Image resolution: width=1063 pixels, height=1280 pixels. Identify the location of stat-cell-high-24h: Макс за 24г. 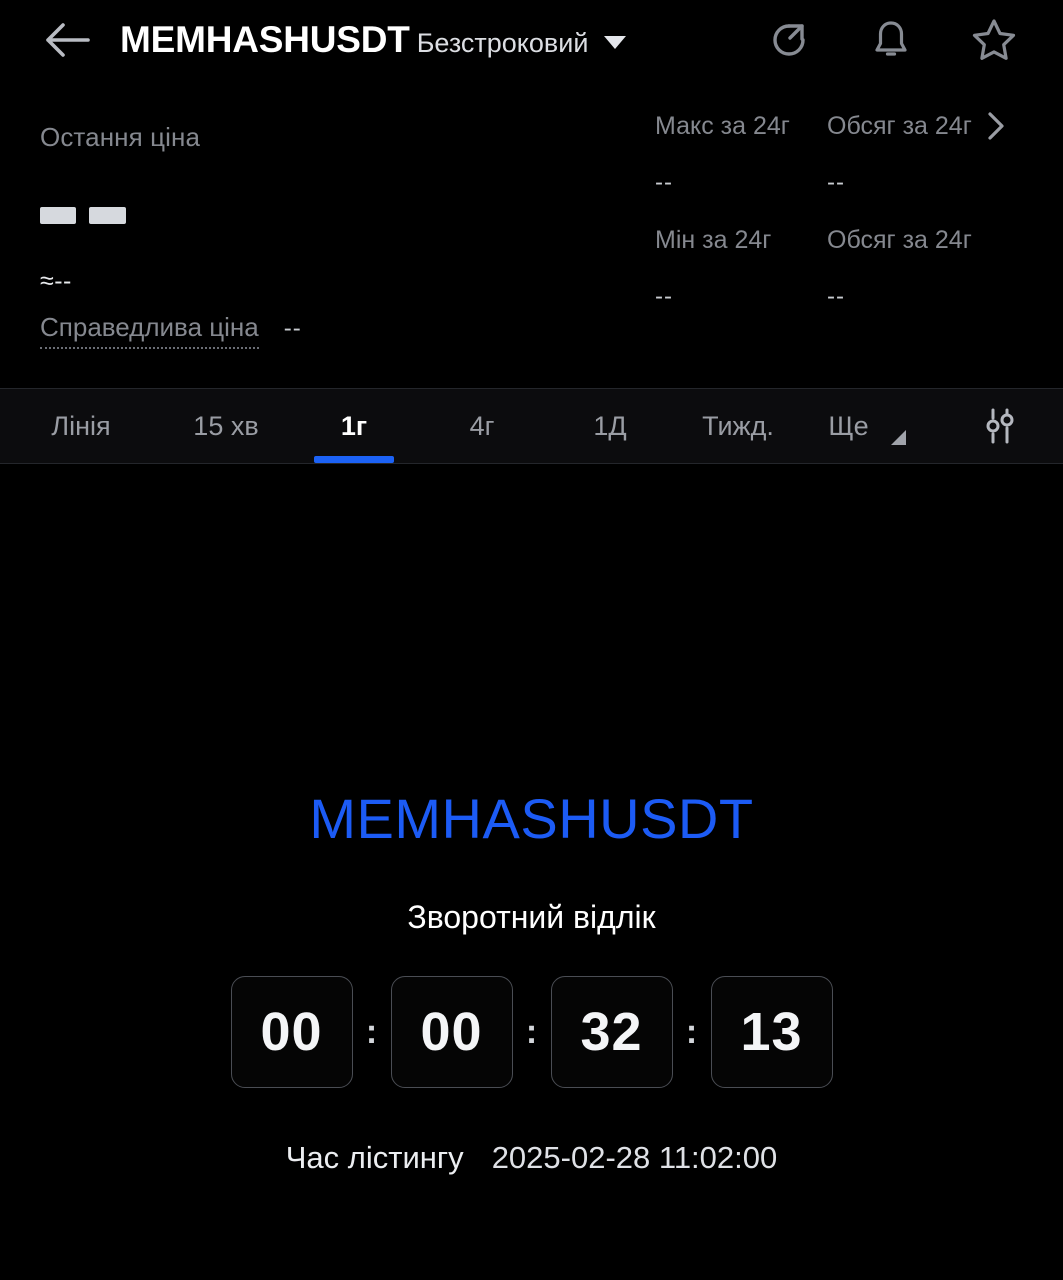
(741, 126).